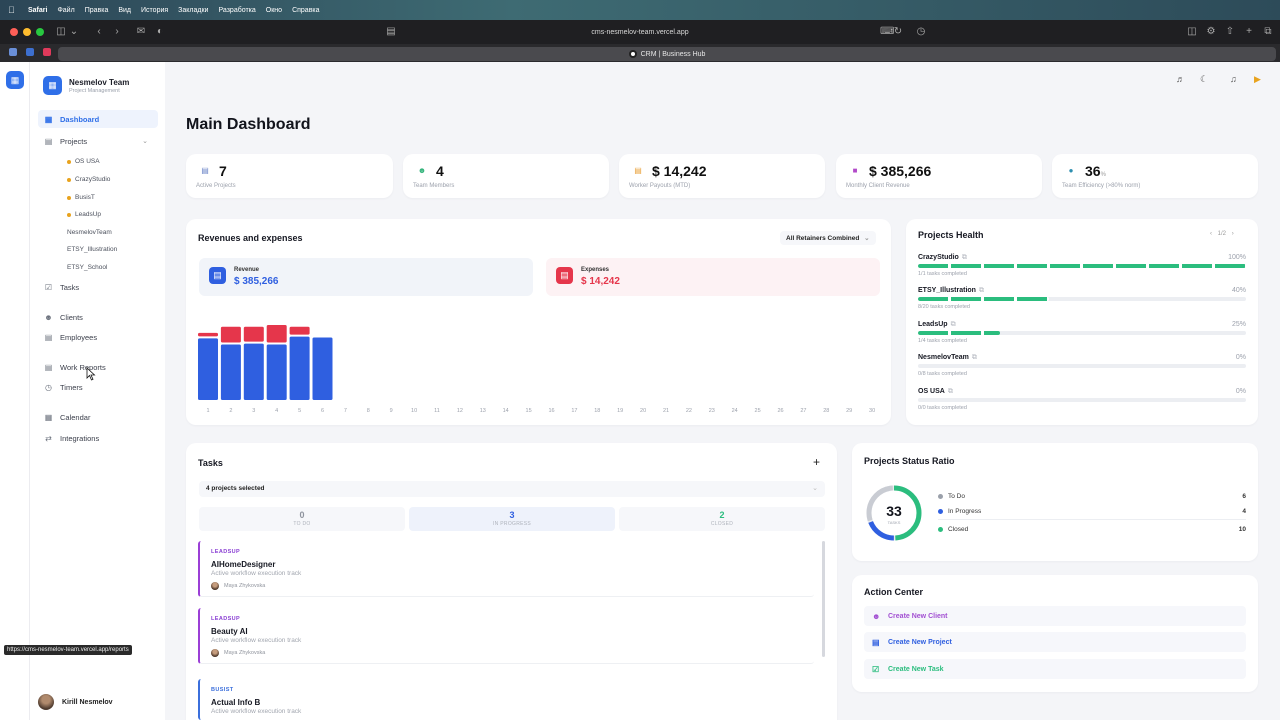 This screenshot has width=1280, height=720. Describe the element at coordinates (1211, 32) in the screenshot. I see `gear-icon: ⚙` at that location.